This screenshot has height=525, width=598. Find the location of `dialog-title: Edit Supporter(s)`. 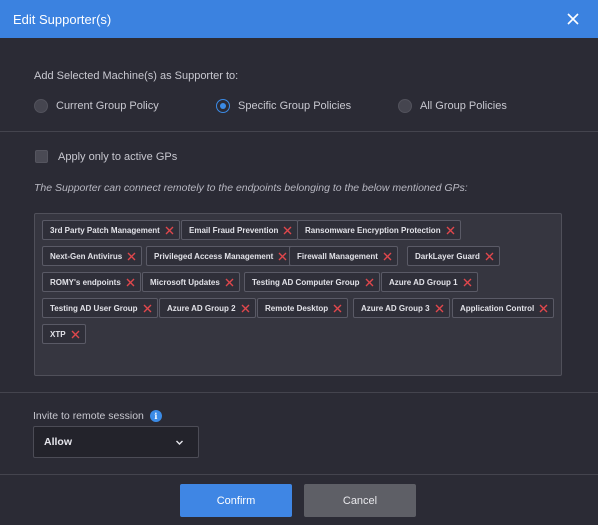

dialog-title: Edit Supporter(s) is located at coordinates (62, 19).